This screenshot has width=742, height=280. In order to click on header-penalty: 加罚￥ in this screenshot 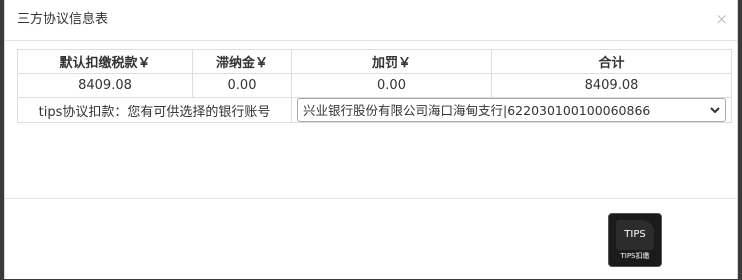, I will do `click(391, 61)`.